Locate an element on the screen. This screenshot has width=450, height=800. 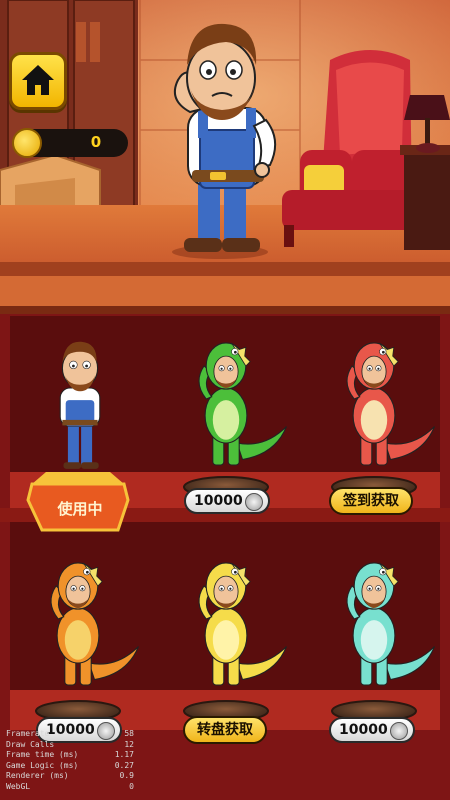
price-button-dino-green: 10000 is located at coordinates (227, 501).